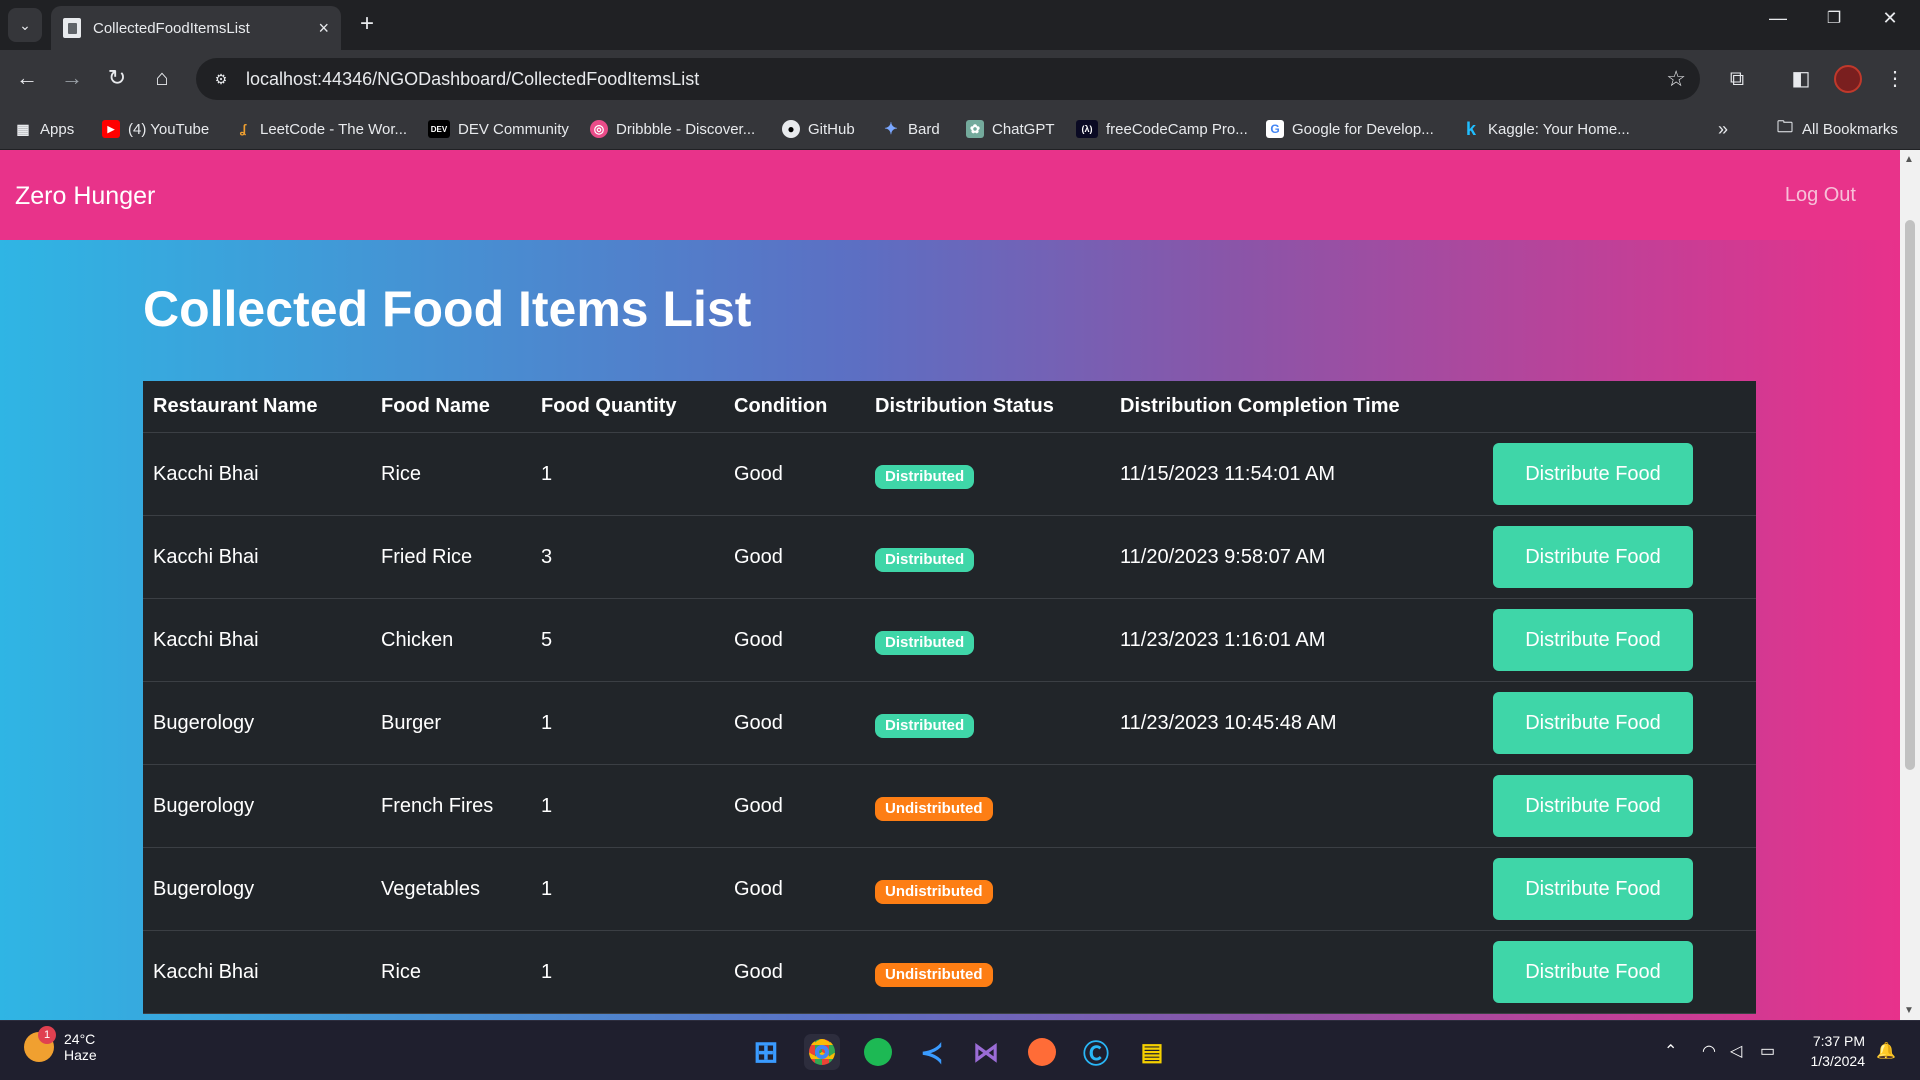  Describe the element at coordinates (72, 78) in the screenshot. I see `forward-icon: →` at that location.